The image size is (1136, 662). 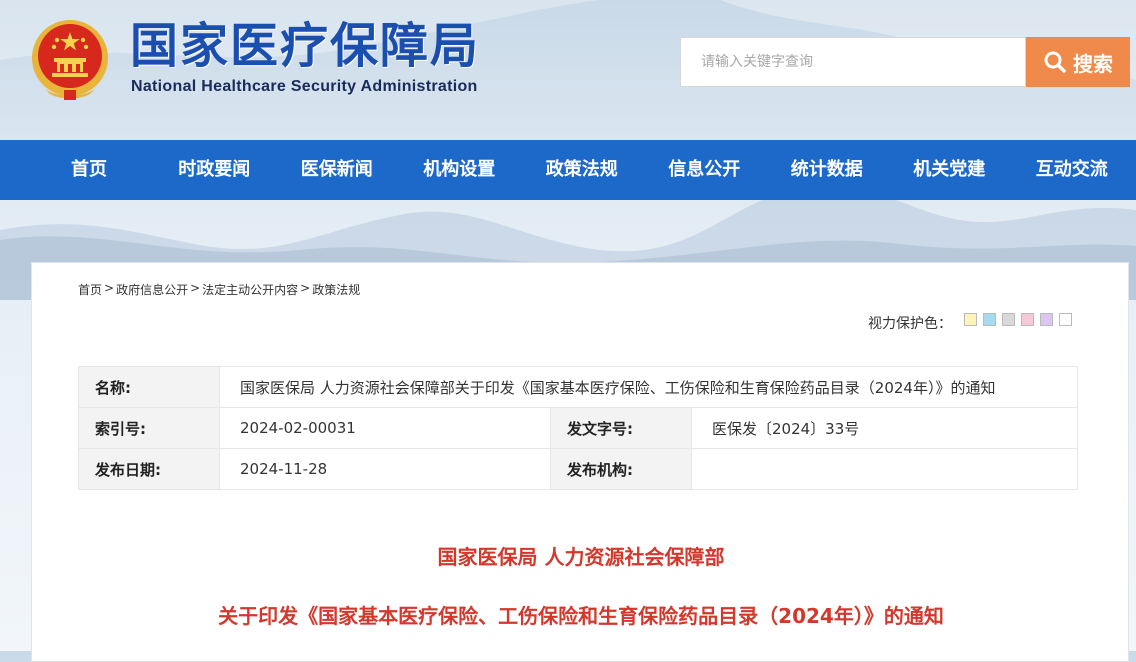 What do you see at coordinates (336, 289) in the screenshot?
I see `breadcrumb-policies: 政策法规` at bounding box center [336, 289].